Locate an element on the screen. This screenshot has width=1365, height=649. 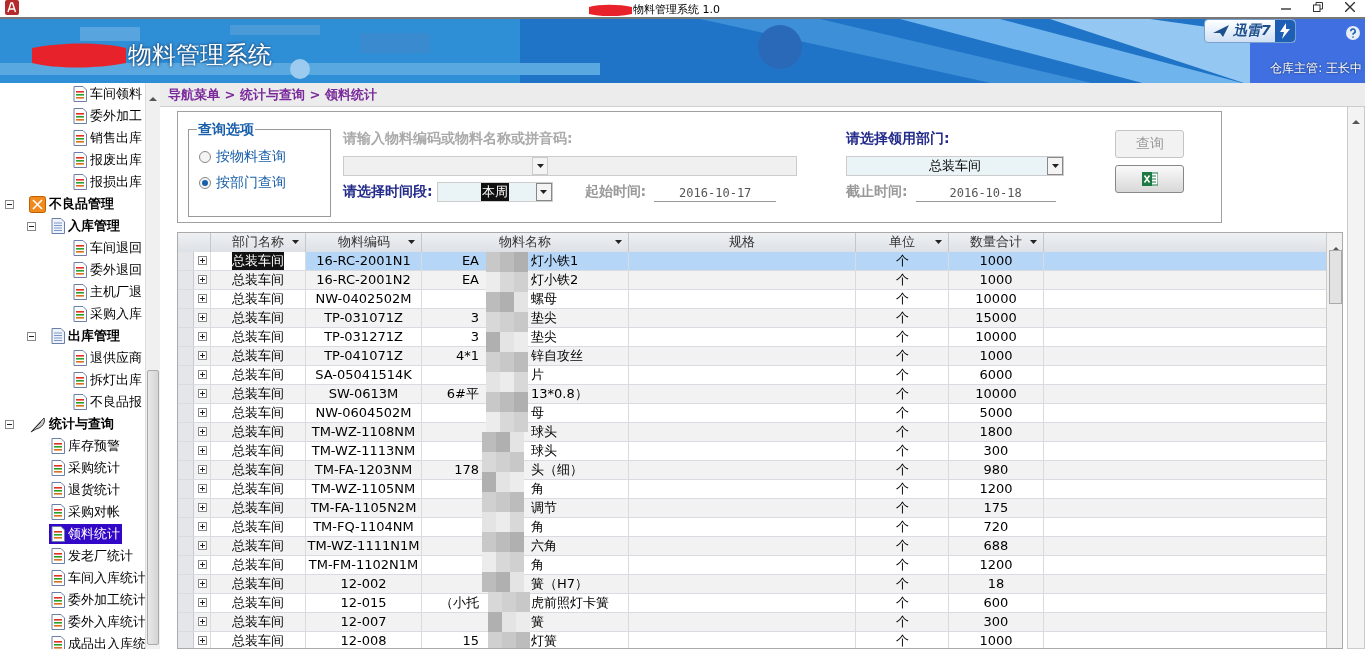
table-cell: 175 is located at coordinates (996, 507).